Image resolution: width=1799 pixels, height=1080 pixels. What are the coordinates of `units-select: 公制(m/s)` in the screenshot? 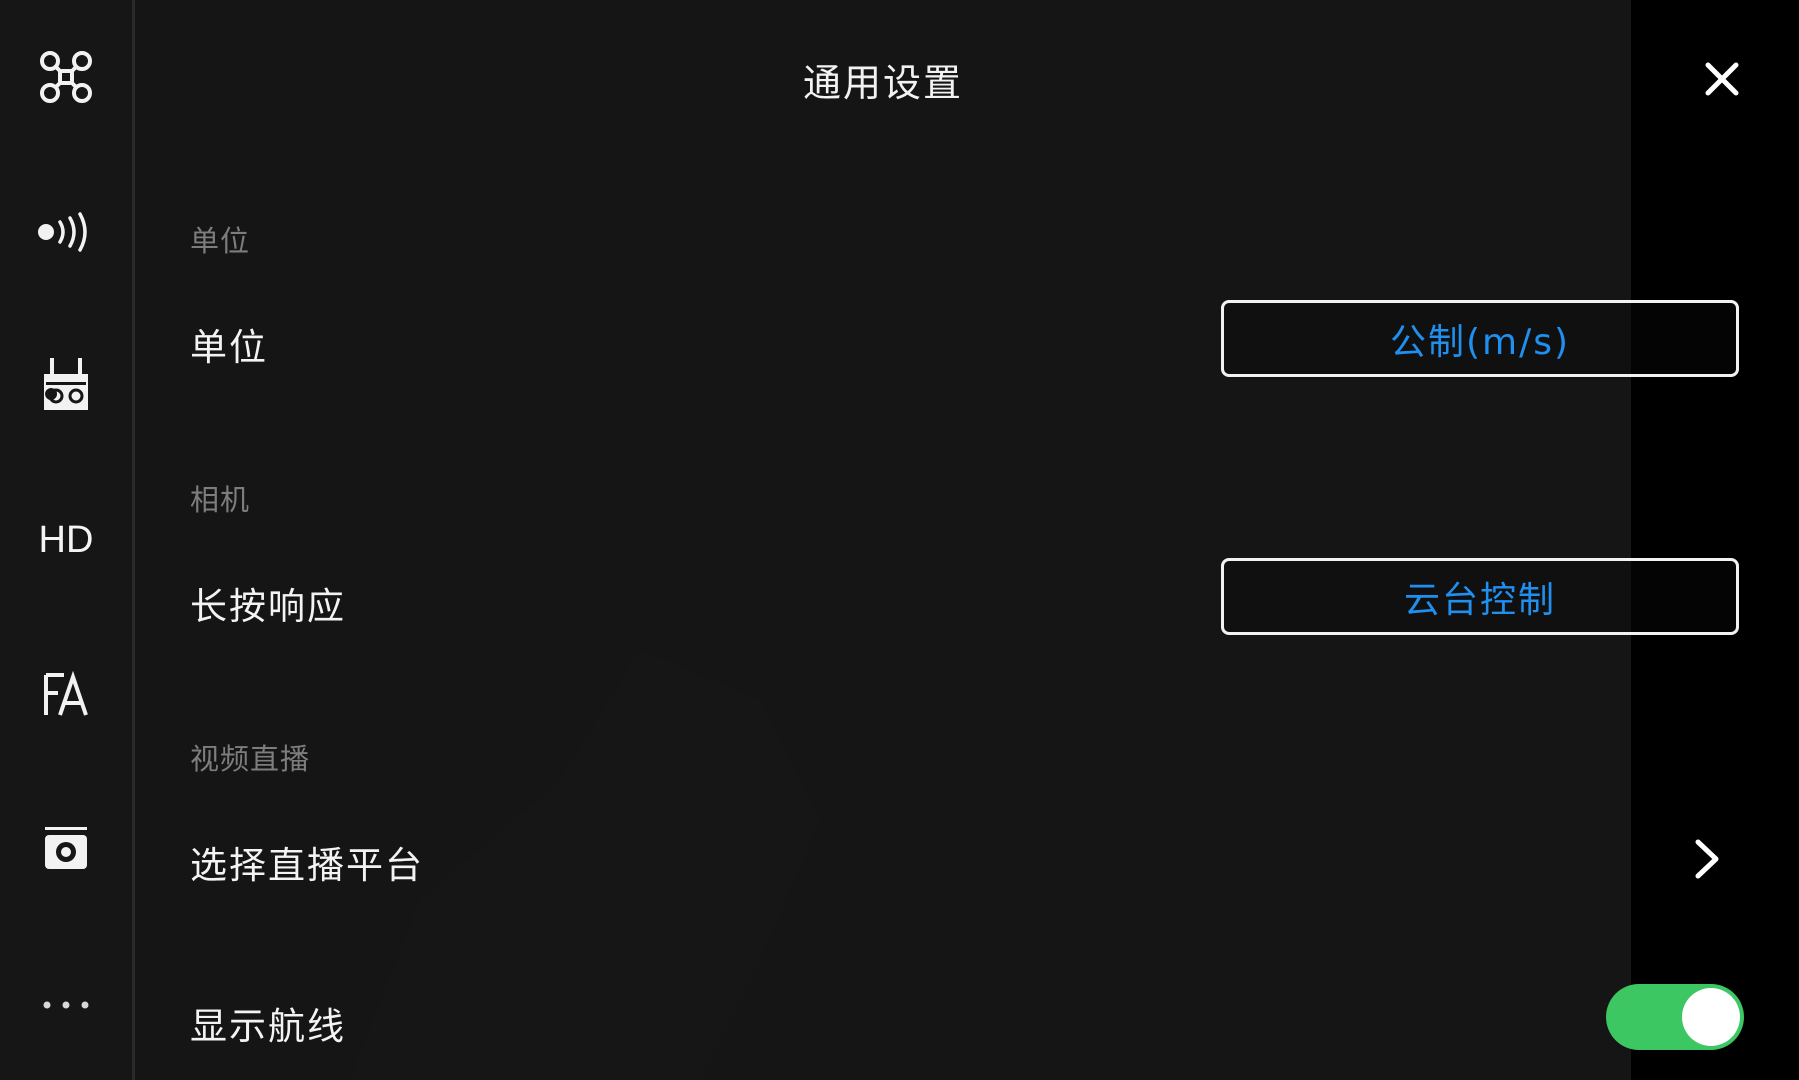 It's located at (1480, 338).